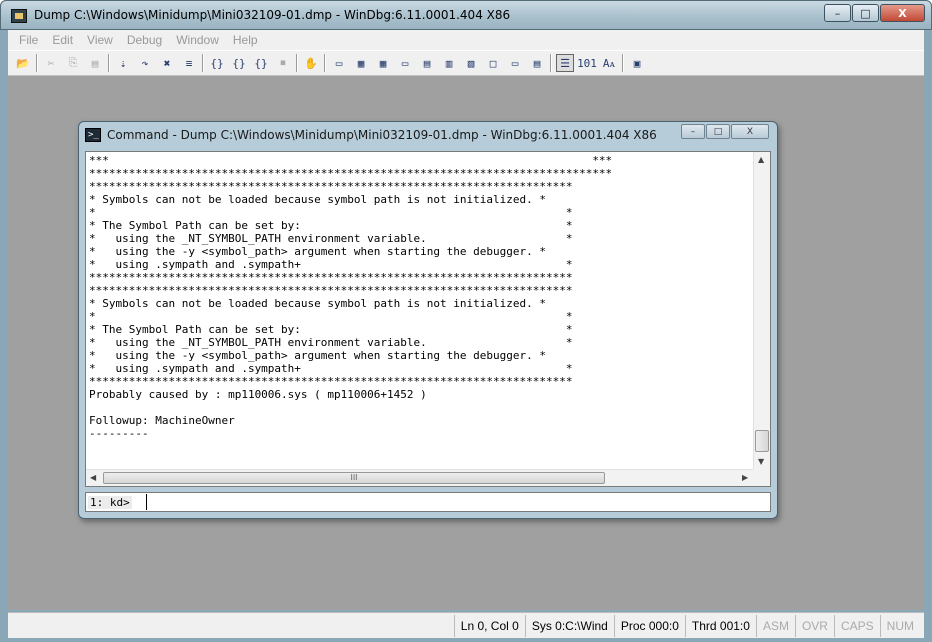 This screenshot has width=932, height=642. Describe the element at coordinates (283, 62) in the screenshot. I see `stop-icon: ⏹` at that location.